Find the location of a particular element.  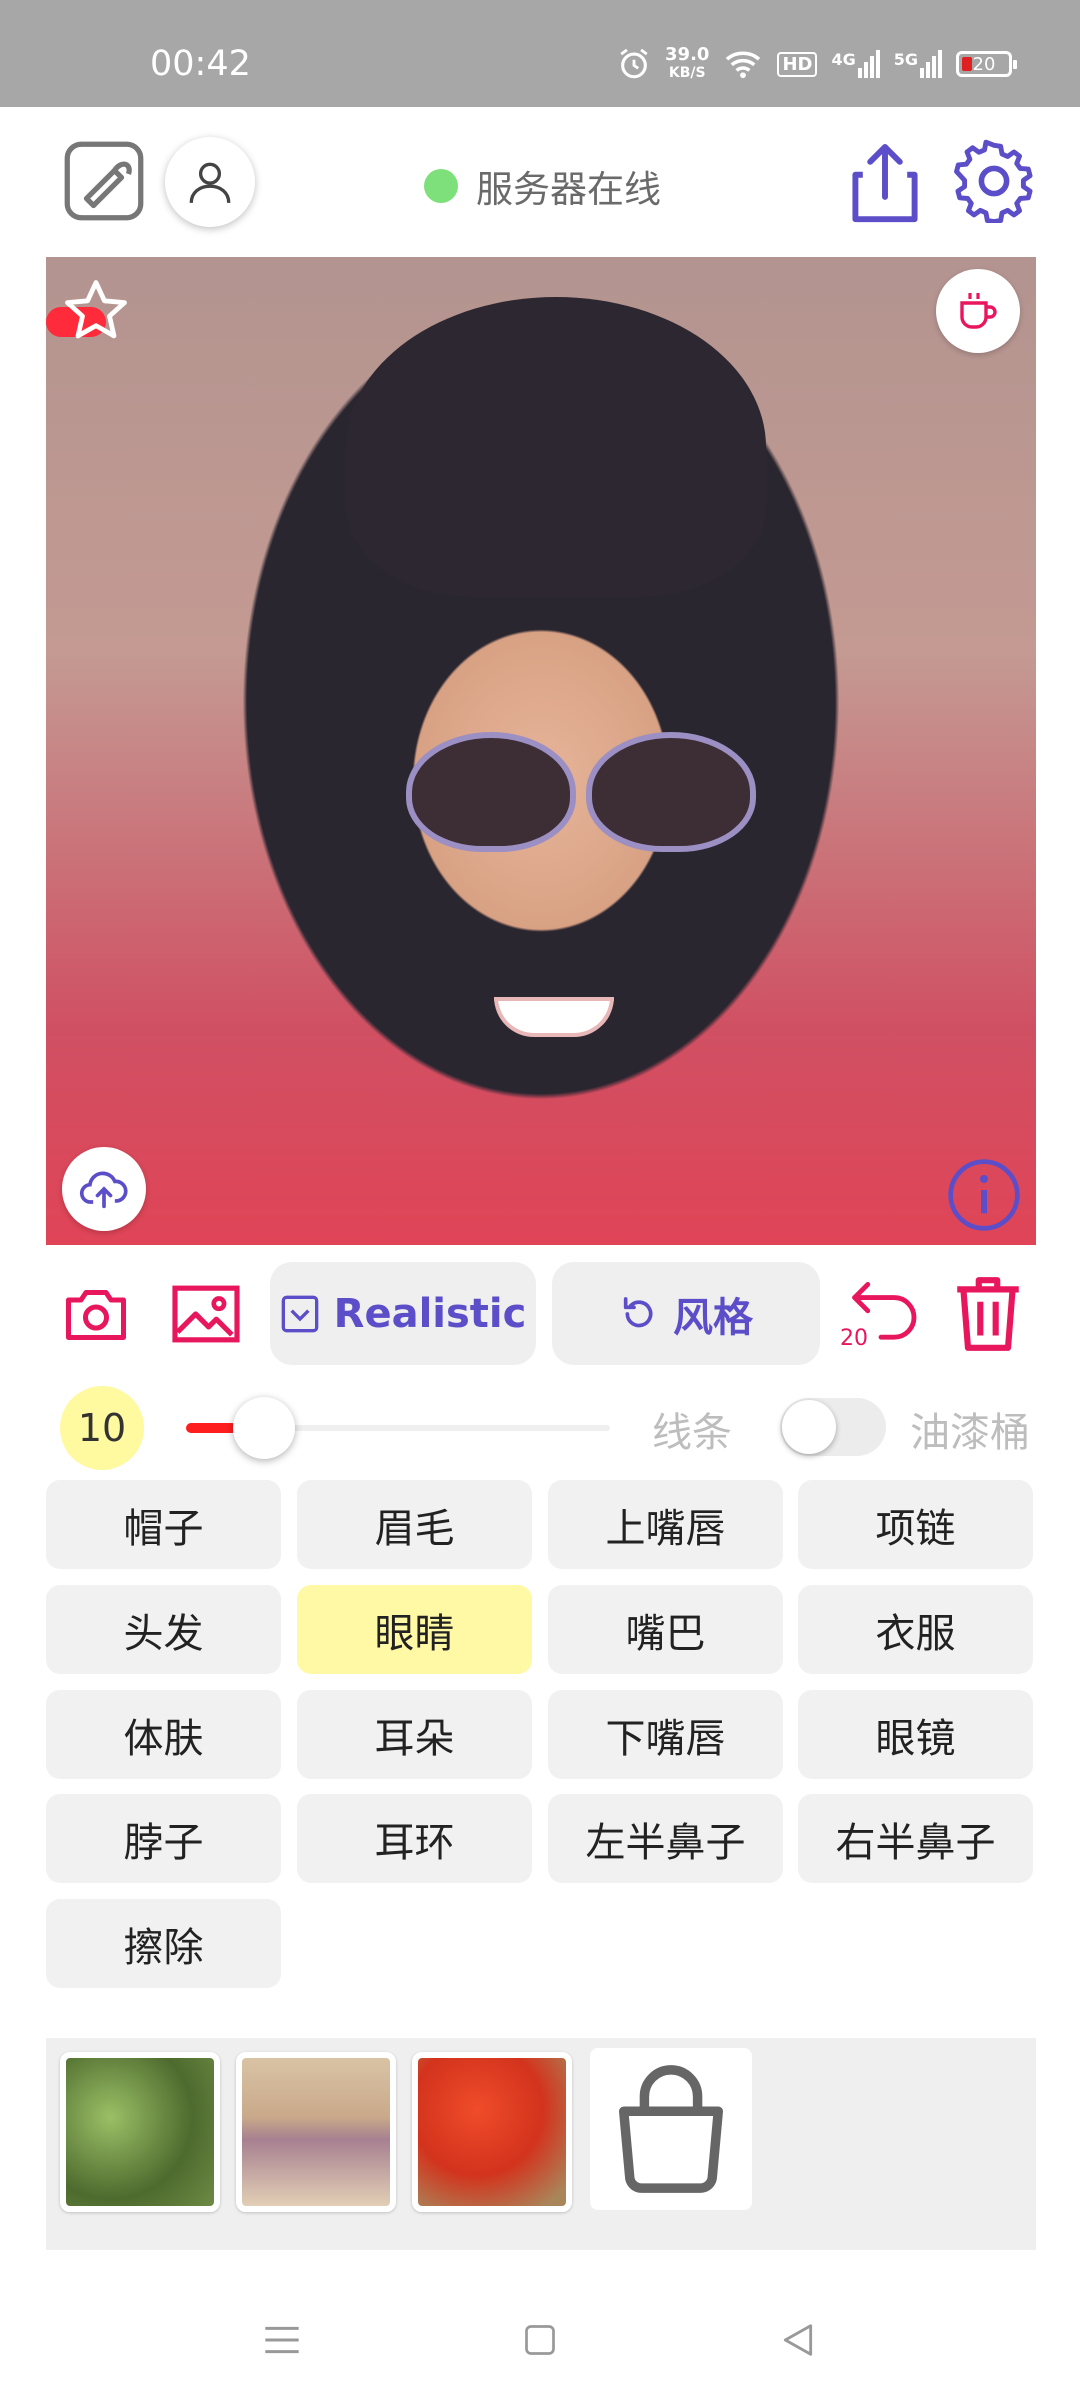

part-button: 眼镜 is located at coordinates (915, 1734).